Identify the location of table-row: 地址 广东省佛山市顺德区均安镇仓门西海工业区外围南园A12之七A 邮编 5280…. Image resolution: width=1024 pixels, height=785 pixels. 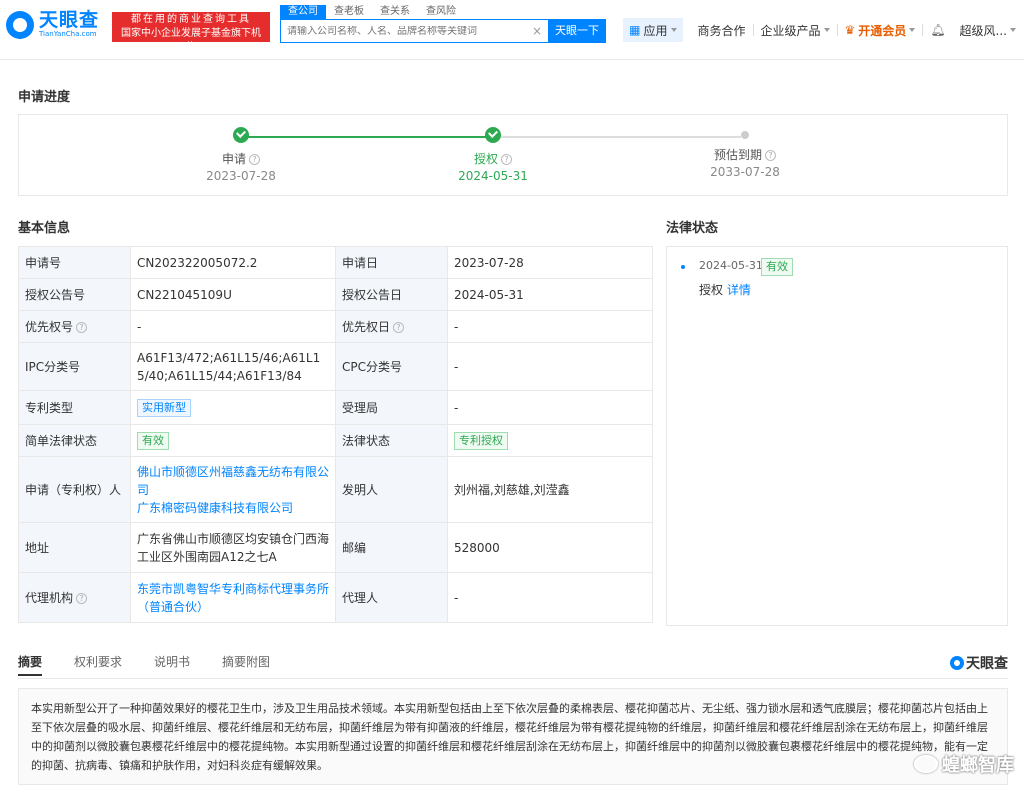
(335, 547).